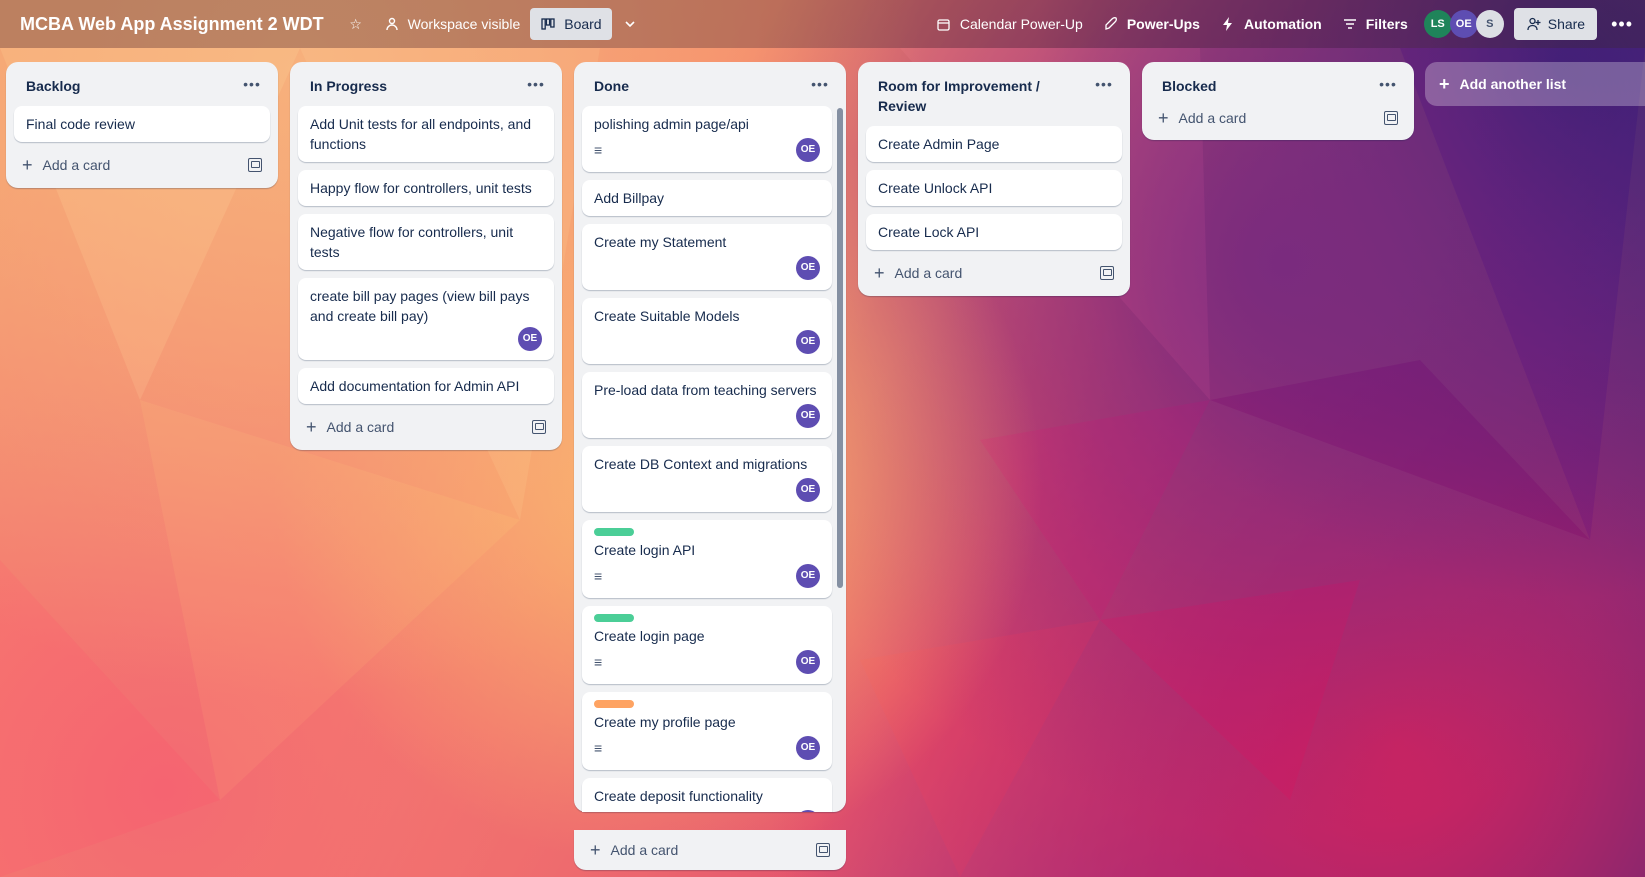  What do you see at coordinates (571, 24) in the screenshot?
I see `board-view-button: Board` at bounding box center [571, 24].